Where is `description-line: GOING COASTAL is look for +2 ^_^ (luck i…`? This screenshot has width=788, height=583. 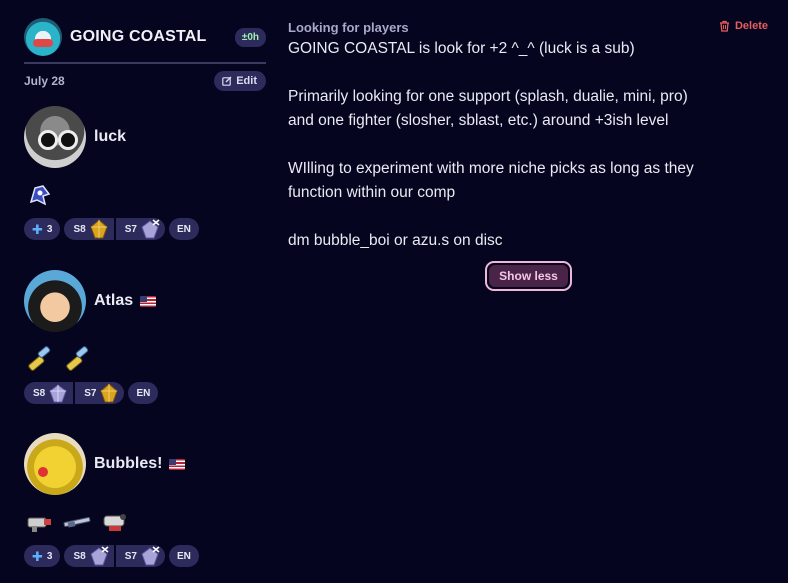
description-line: GOING COASTAL is look for +2 ^_^ (luck i… is located at coordinates (461, 48).